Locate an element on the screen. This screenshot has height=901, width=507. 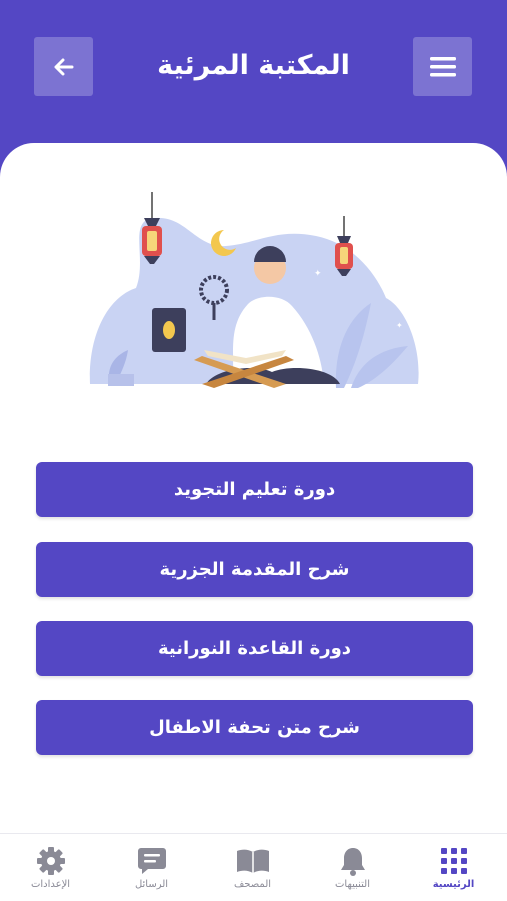
hamburger-icon is located at coordinates (442, 66).